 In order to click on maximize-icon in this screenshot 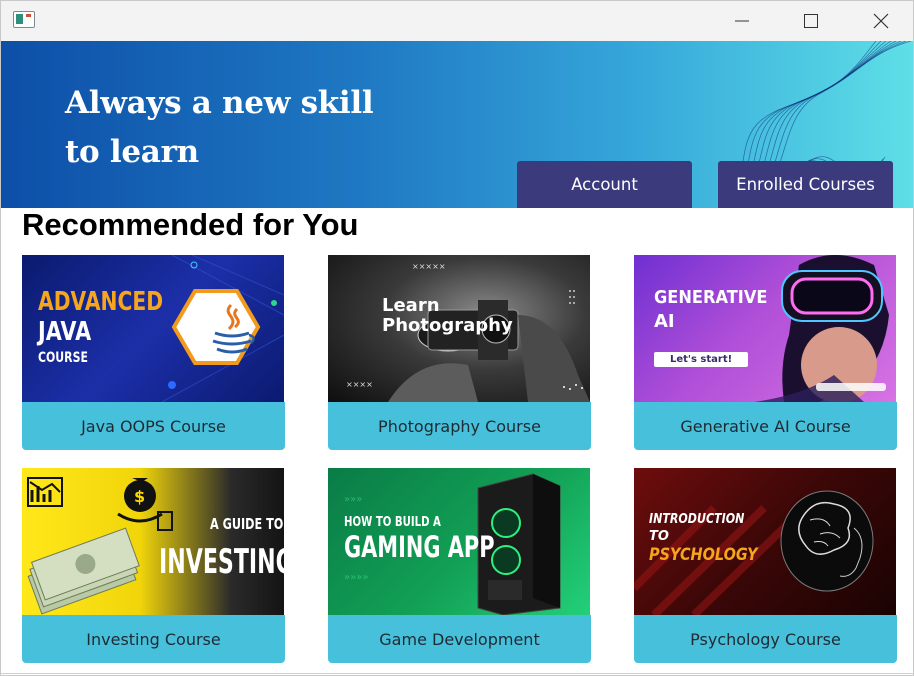, I will do `click(811, 21)`.